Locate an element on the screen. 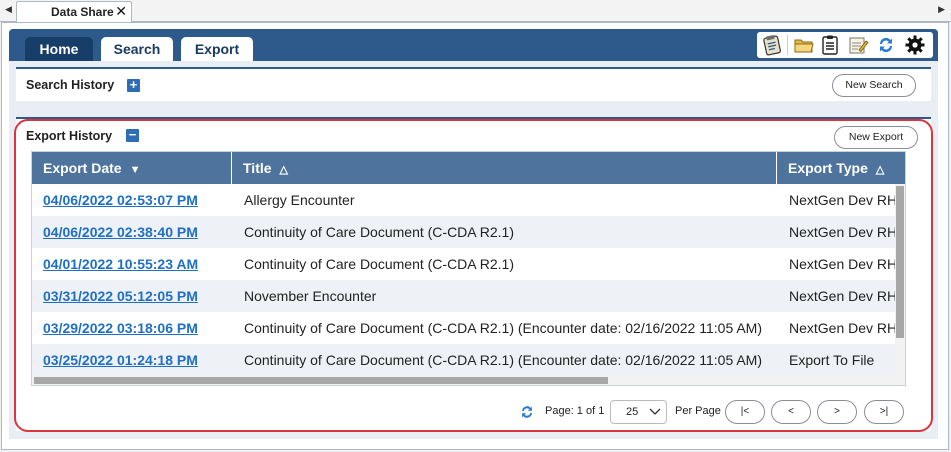 Image resolution: width=951 pixels, height=452 pixels. column-header-export-date: Export Date ▼ is located at coordinates (132, 168).